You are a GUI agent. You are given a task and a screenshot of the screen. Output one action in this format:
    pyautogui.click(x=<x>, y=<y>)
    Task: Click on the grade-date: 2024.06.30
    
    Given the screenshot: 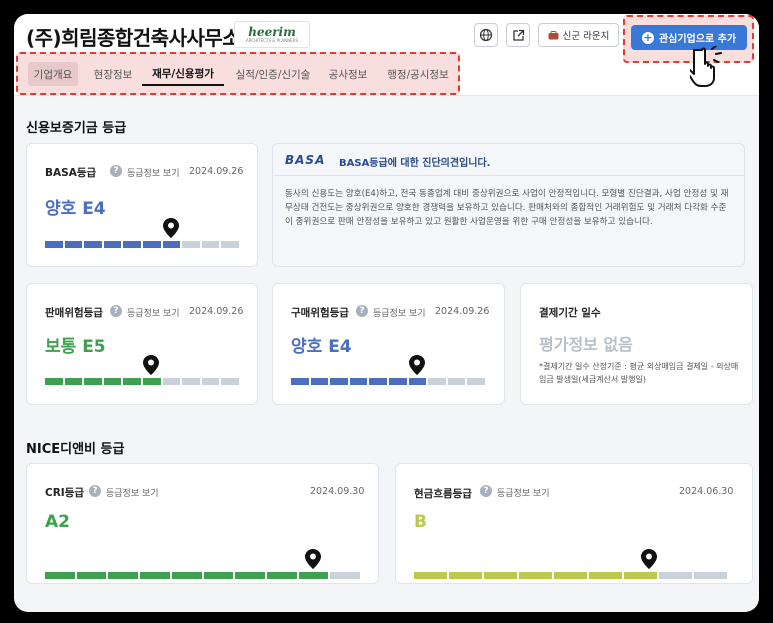 What is the action you would take?
    pyautogui.click(x=706, y=491)
    